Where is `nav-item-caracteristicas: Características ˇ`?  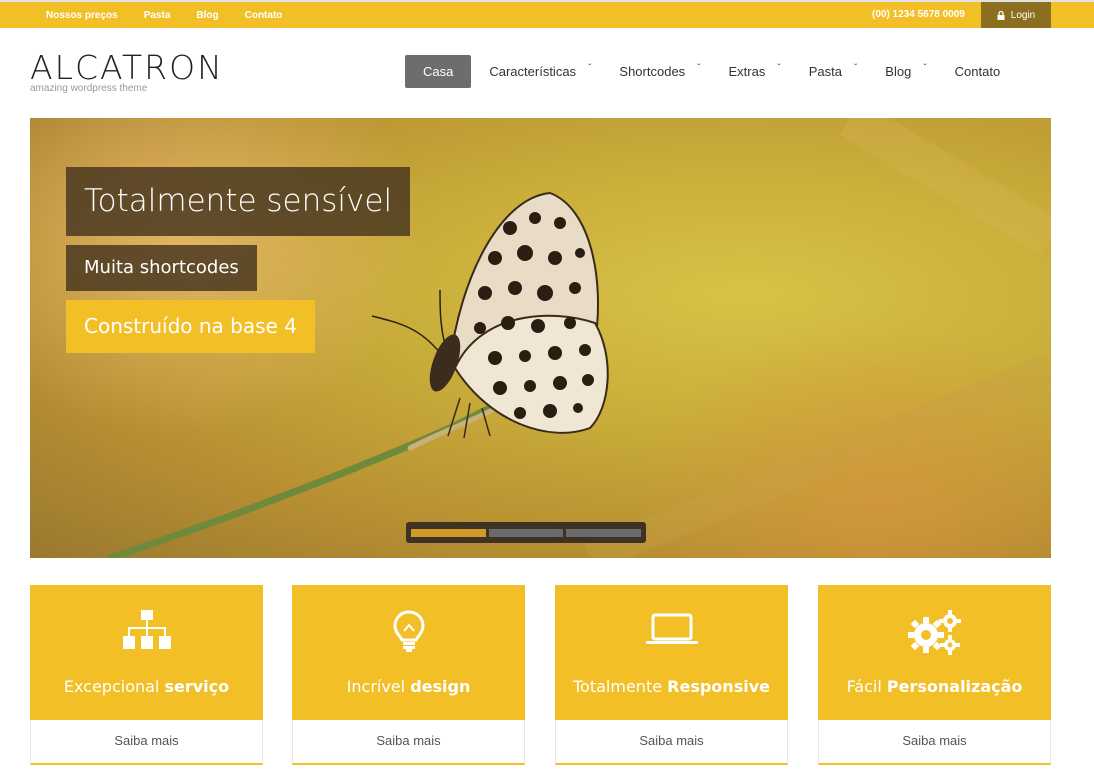 nav-item-caracteristicas: Características ˇ is located at coordinates (540, 71).